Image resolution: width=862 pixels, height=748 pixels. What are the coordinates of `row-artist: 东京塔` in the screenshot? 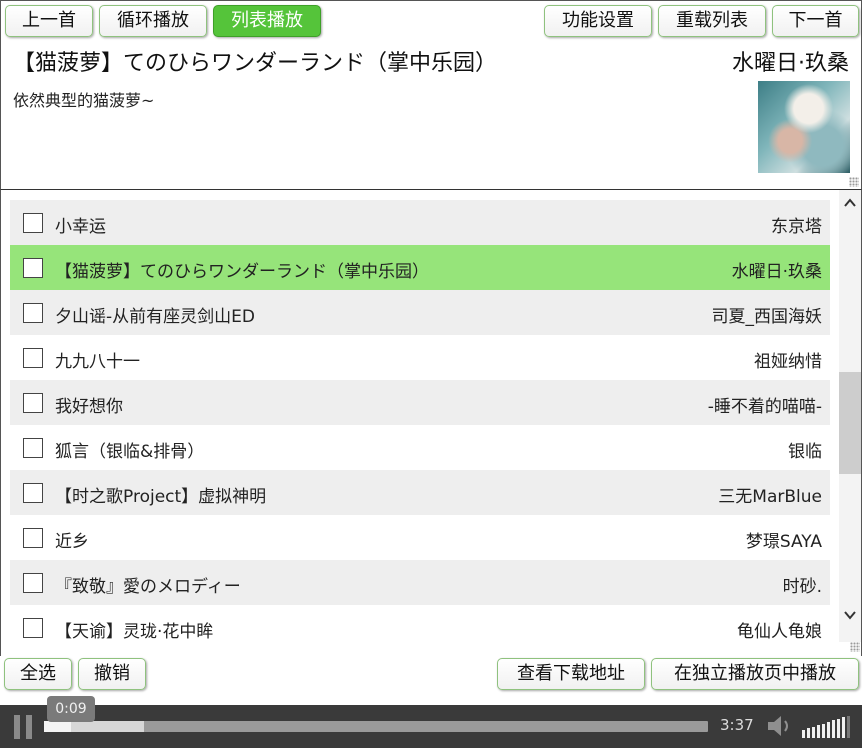 It's located at (796, 227).